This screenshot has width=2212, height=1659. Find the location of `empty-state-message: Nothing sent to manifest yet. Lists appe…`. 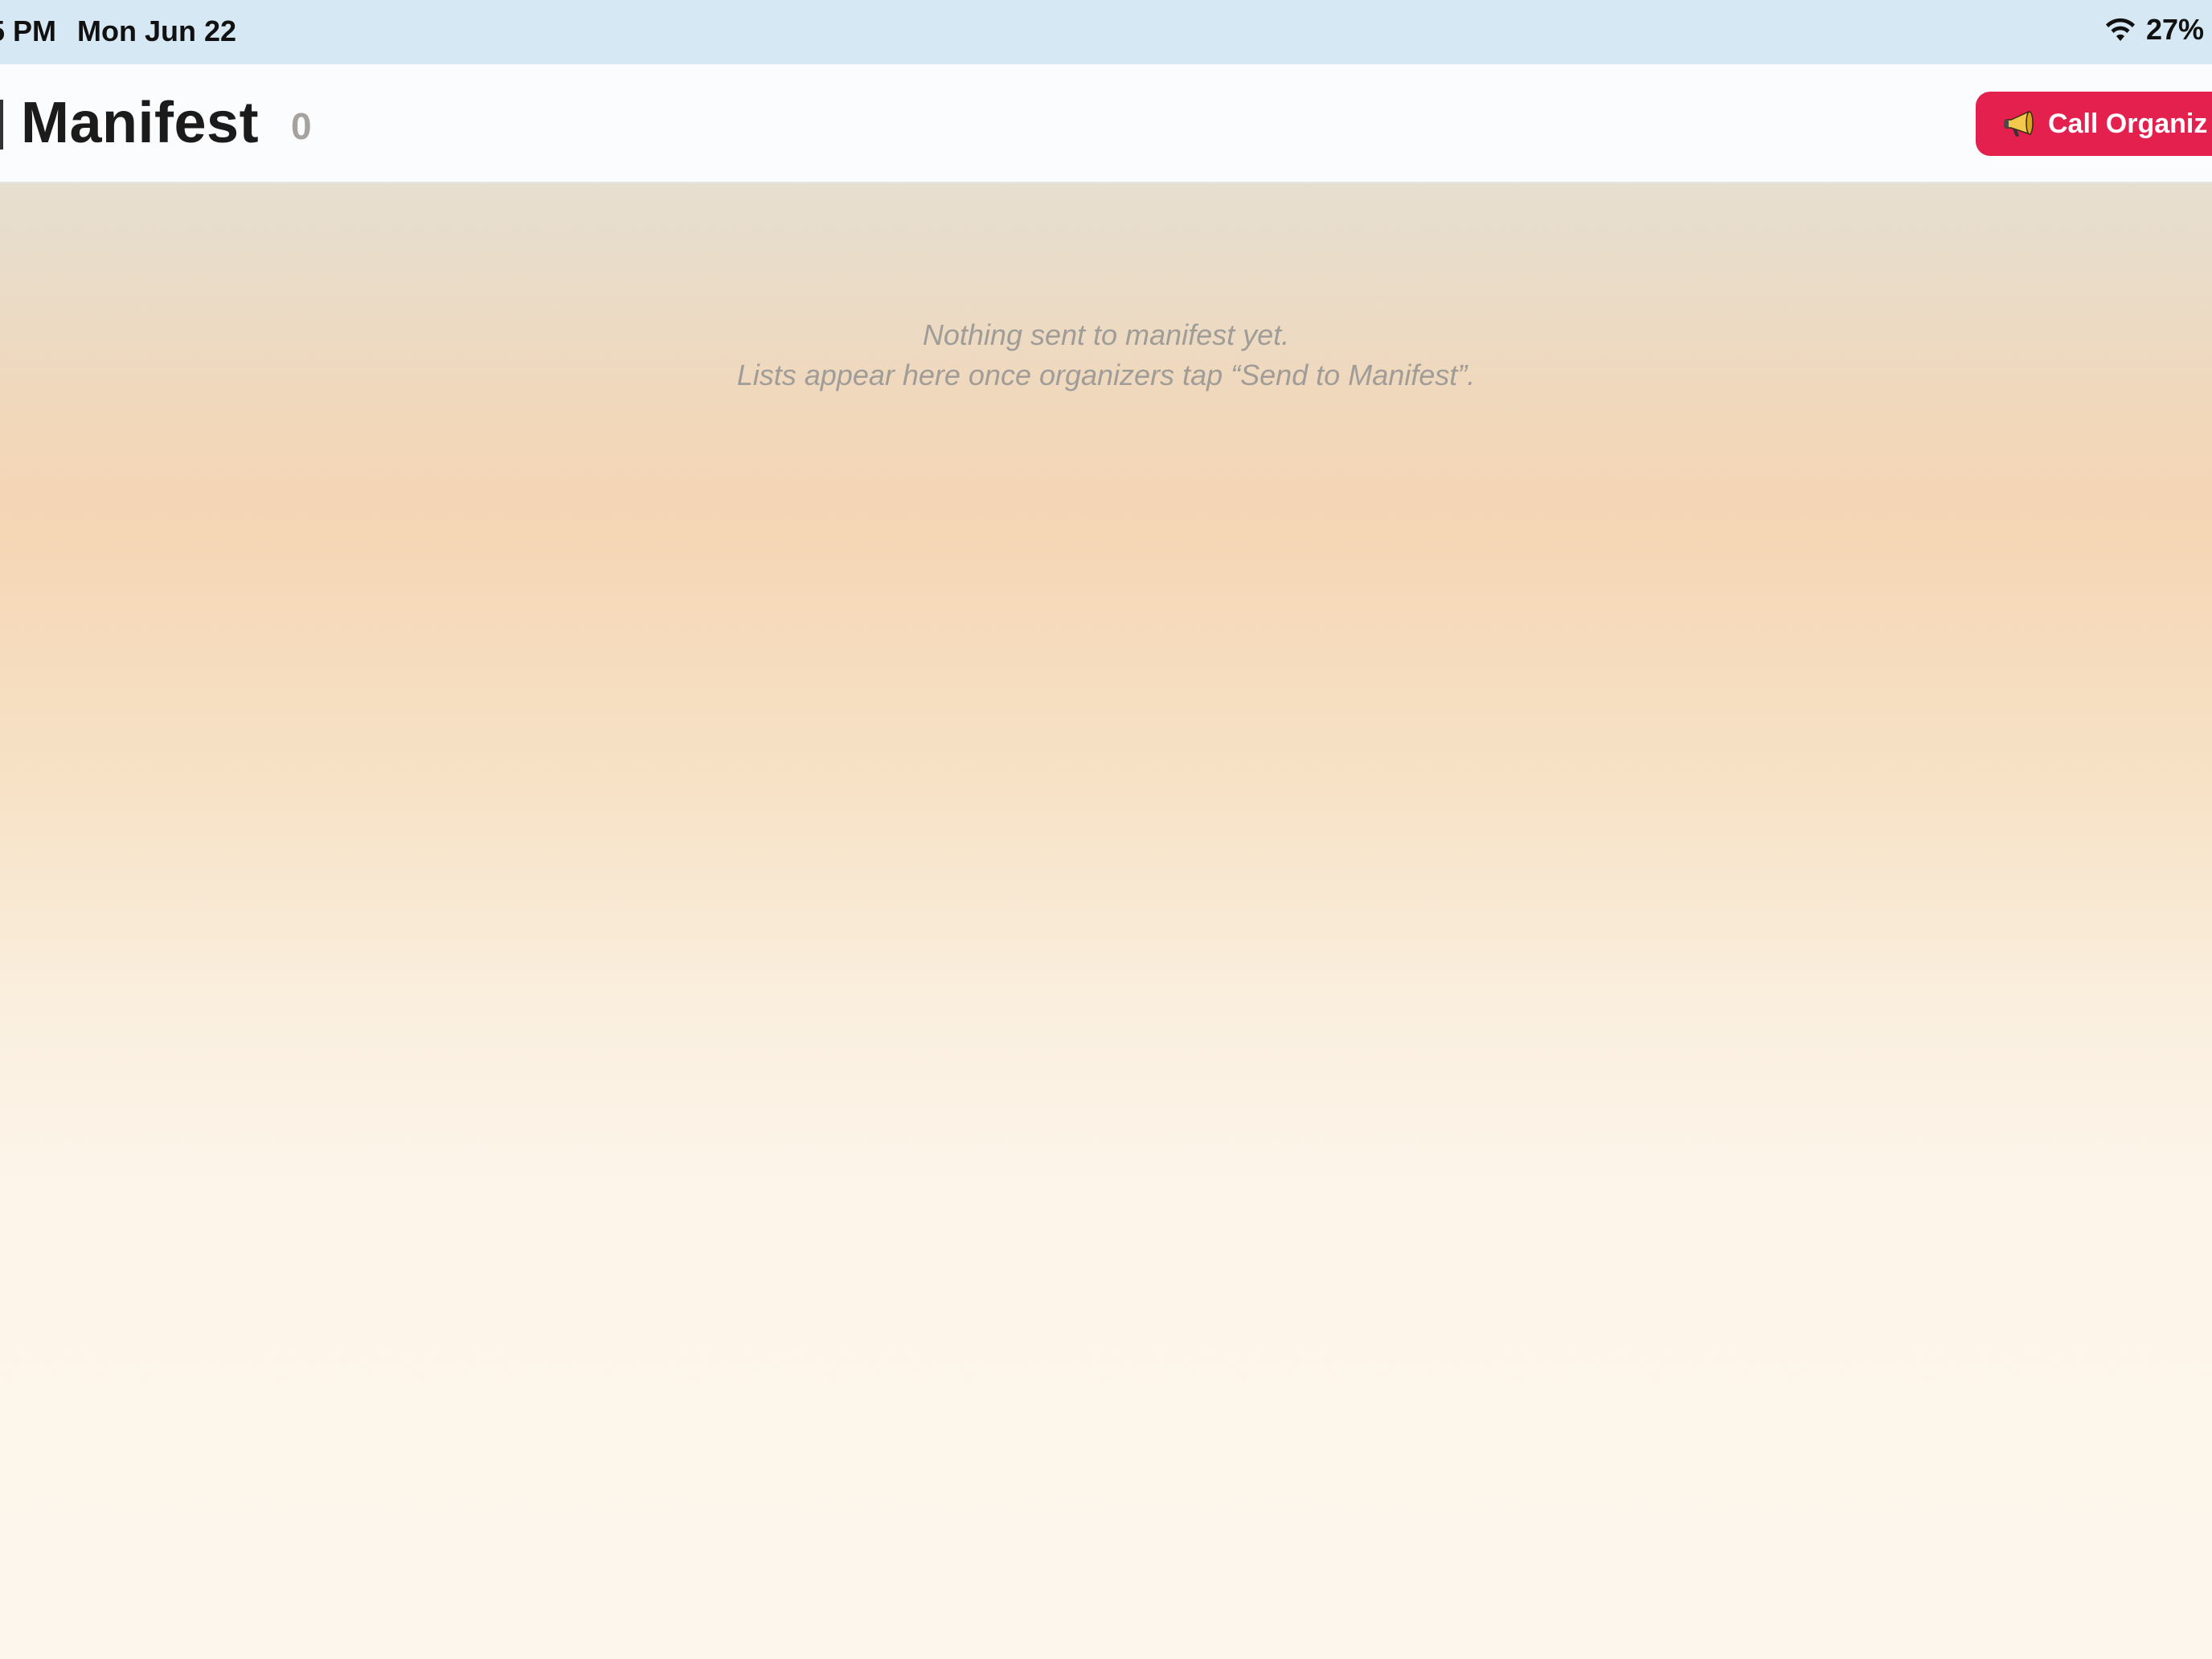

empty-state-message: Nothing sent to manifest yet. Lists appe… is located at coordinates (1106, 355).